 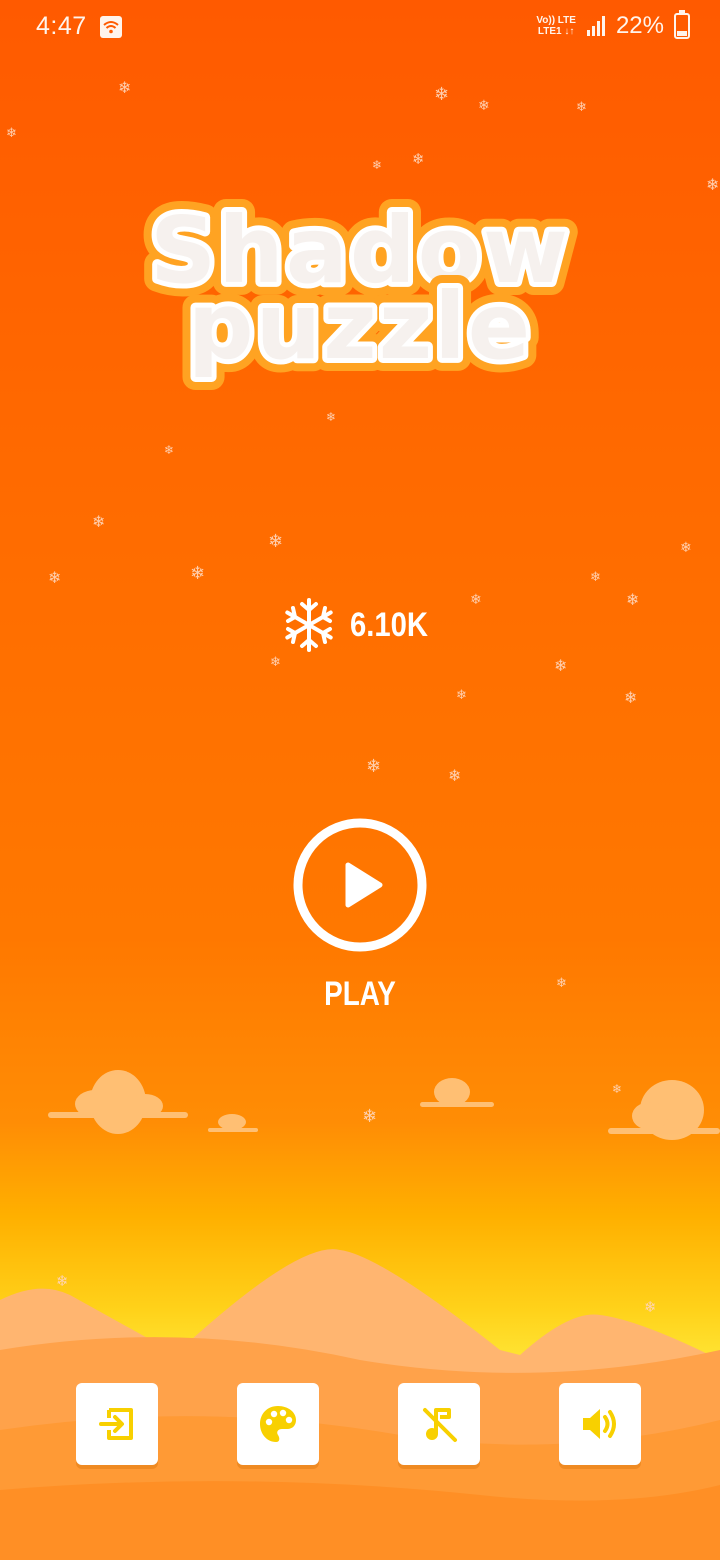 I want to click on sound-on-icon, so click(x=599, y=1424).